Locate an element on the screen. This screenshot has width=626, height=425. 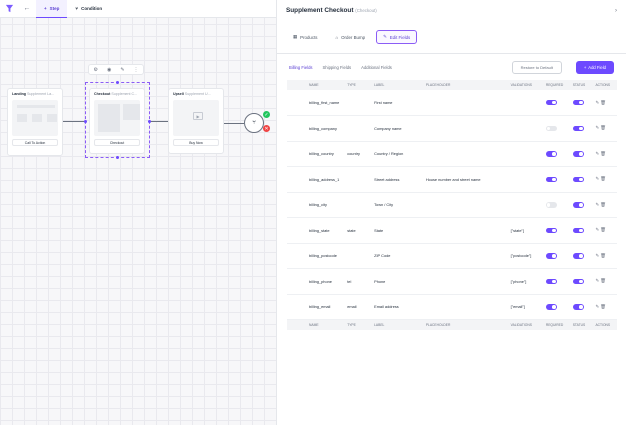
field-name: billing_address_1 is located at coordinates (316, 179).